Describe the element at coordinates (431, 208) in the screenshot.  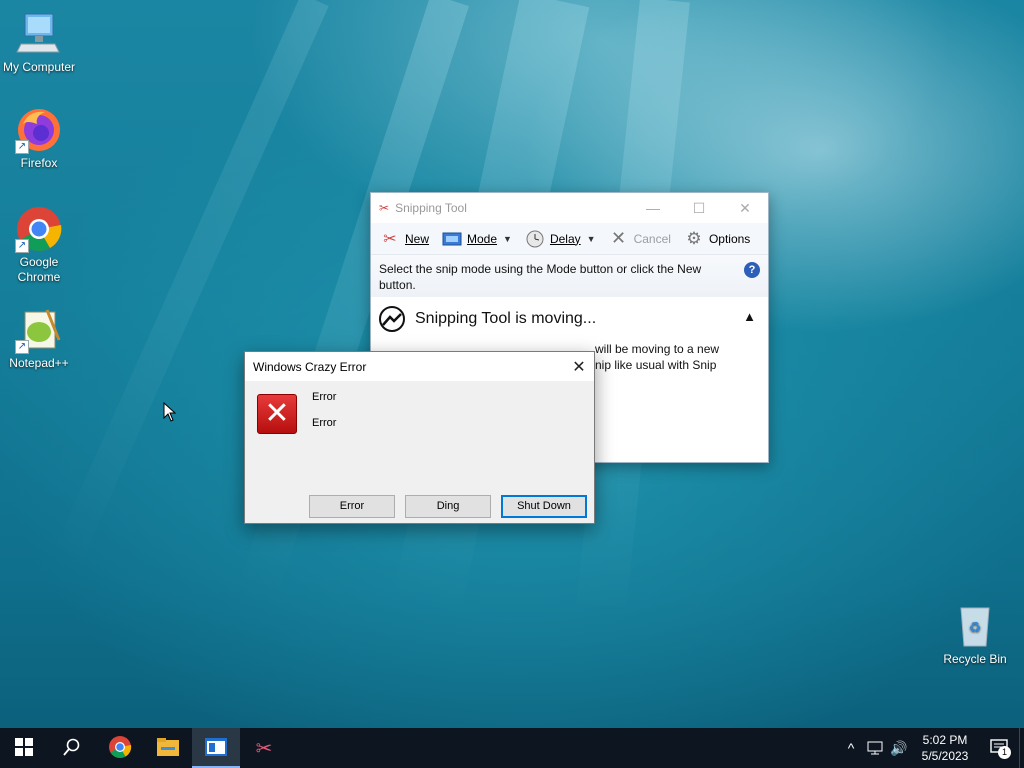
I see `window-title: Snipping Tool` at that location.